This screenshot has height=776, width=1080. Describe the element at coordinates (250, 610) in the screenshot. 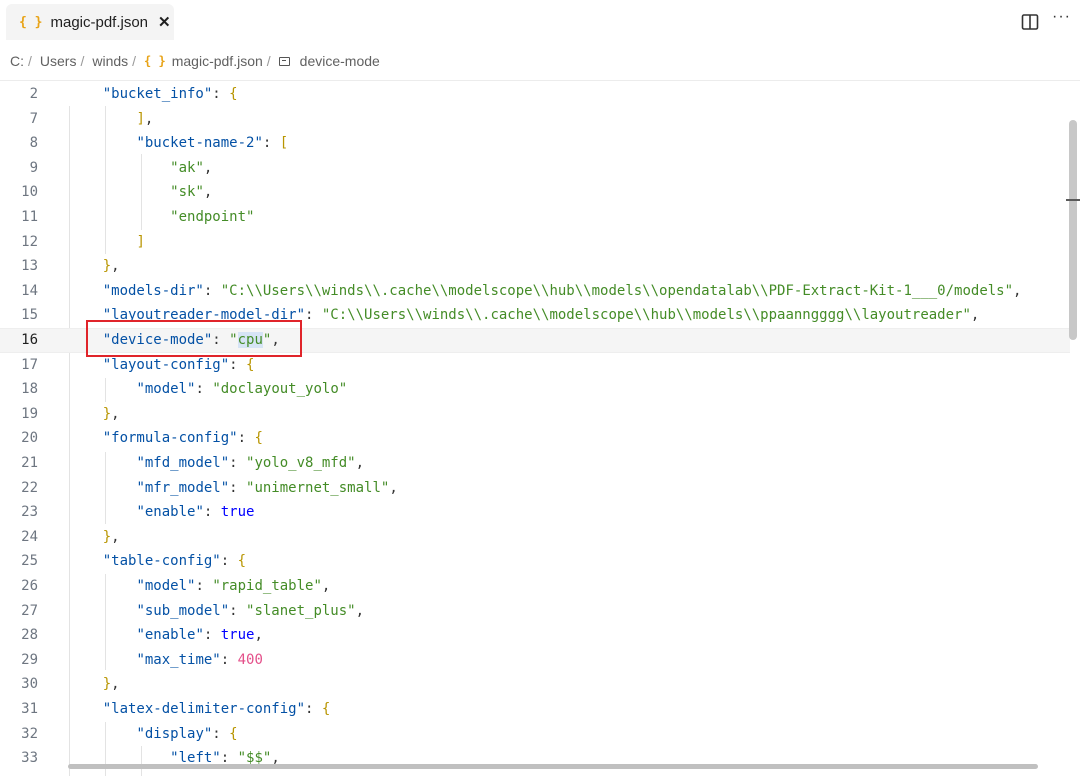

I see `code-text: "sub_model": "slanet_plus",` at that location.